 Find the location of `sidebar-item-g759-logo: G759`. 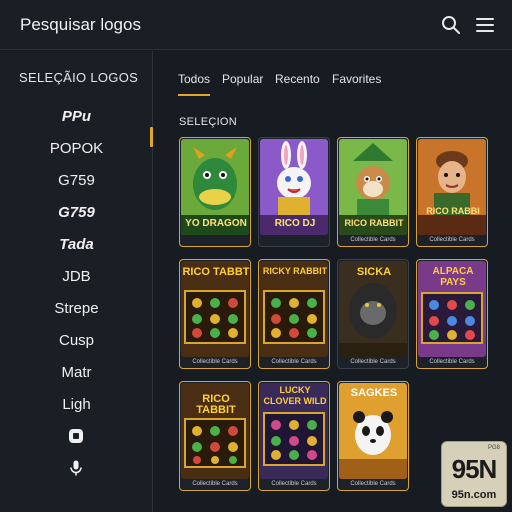

sidebar-item-g759-logo: G759 is located at coordinates (76, 213).